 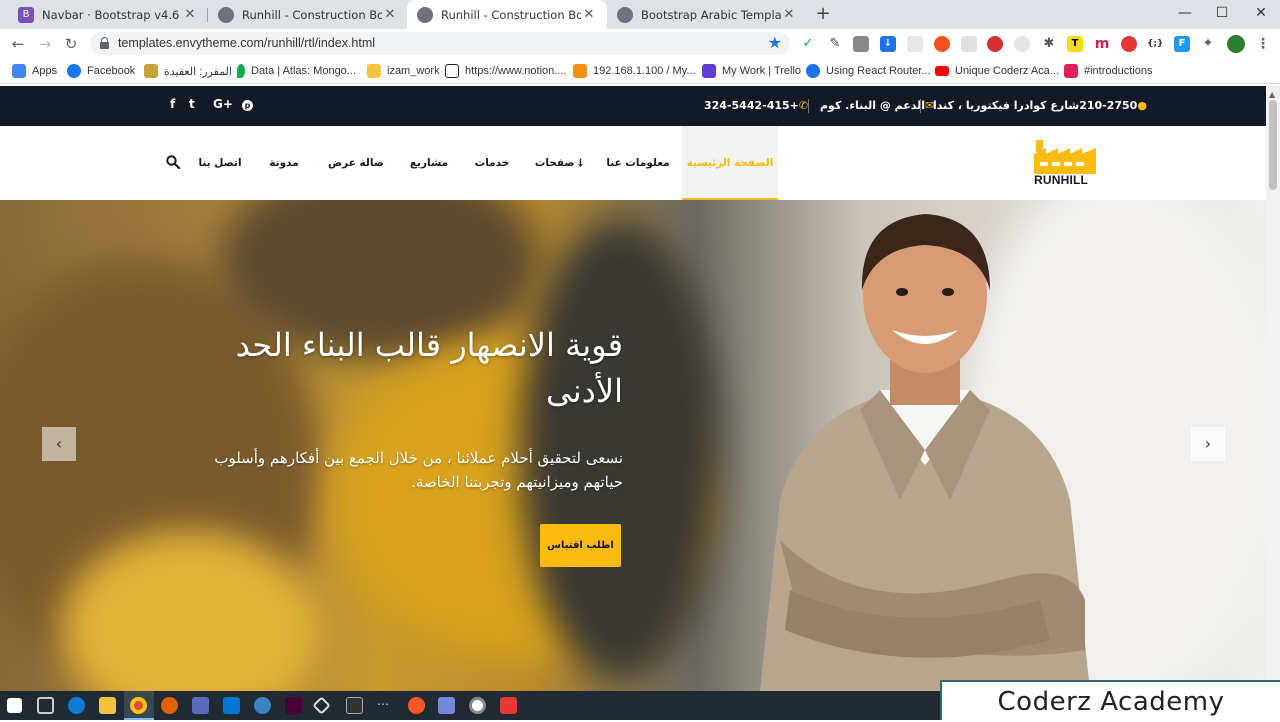 I want to click on chrome-icon, so click(x=138, y=705).